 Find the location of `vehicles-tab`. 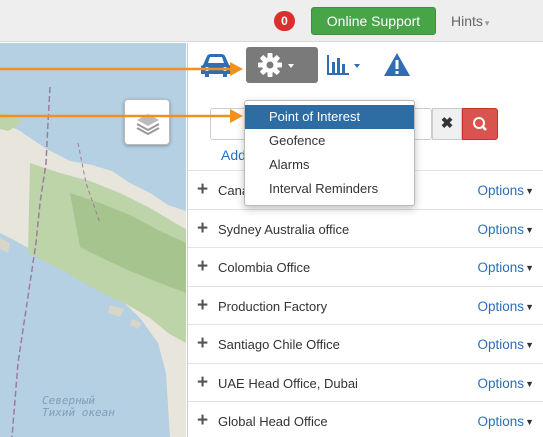

vehicles-tab is located at coordinates (216, 65).